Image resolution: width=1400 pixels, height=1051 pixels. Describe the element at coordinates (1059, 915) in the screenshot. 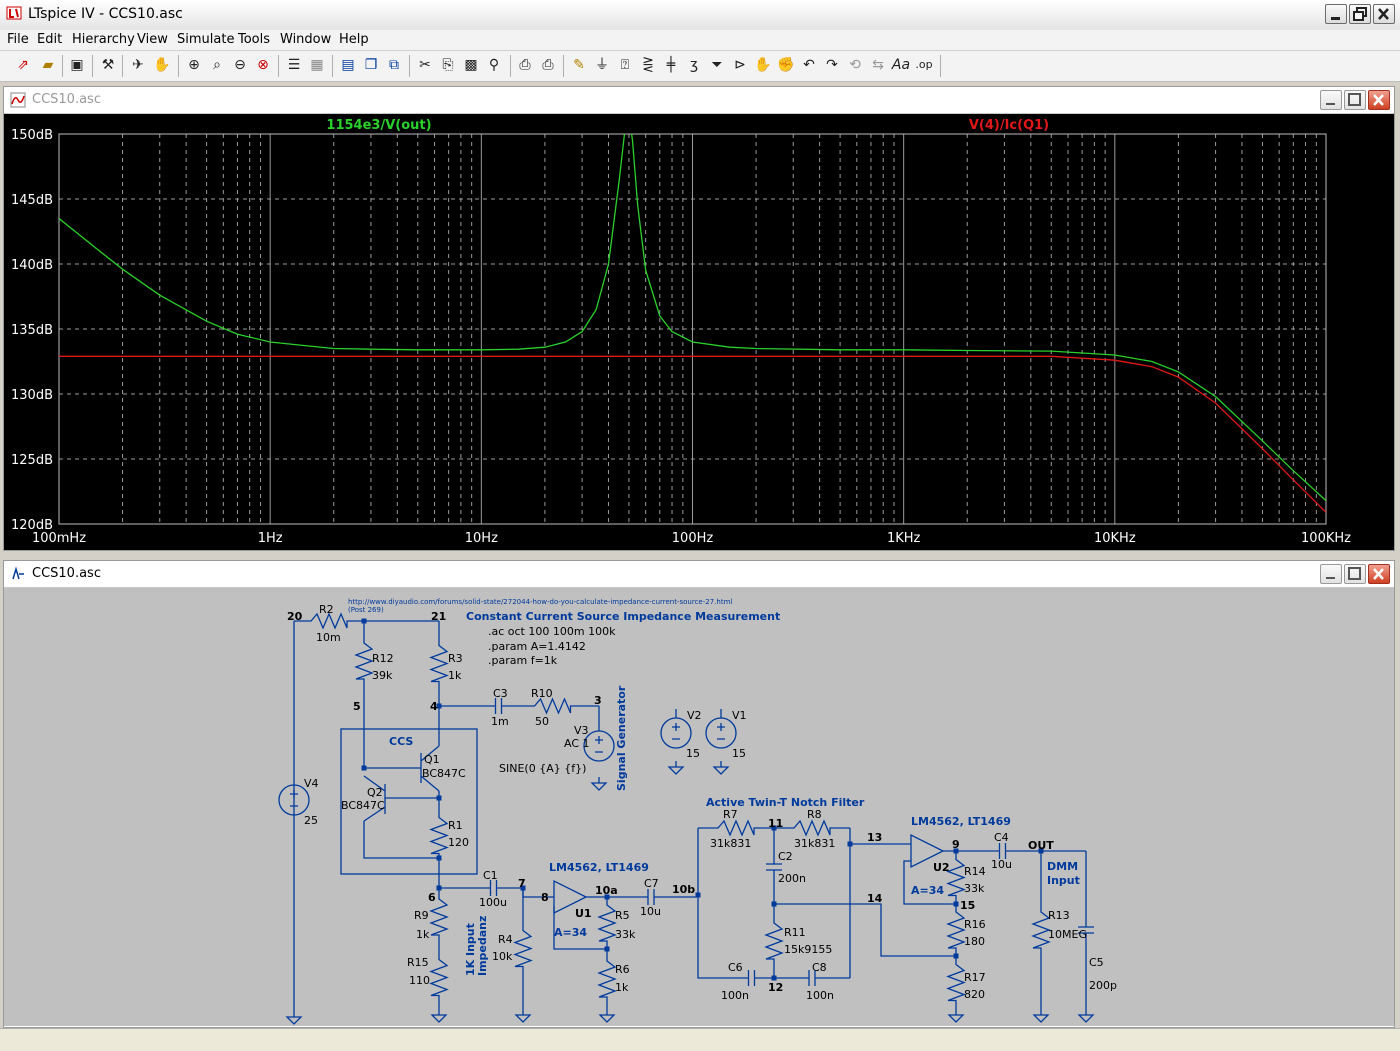

I see `r13-name: R13` at that location.